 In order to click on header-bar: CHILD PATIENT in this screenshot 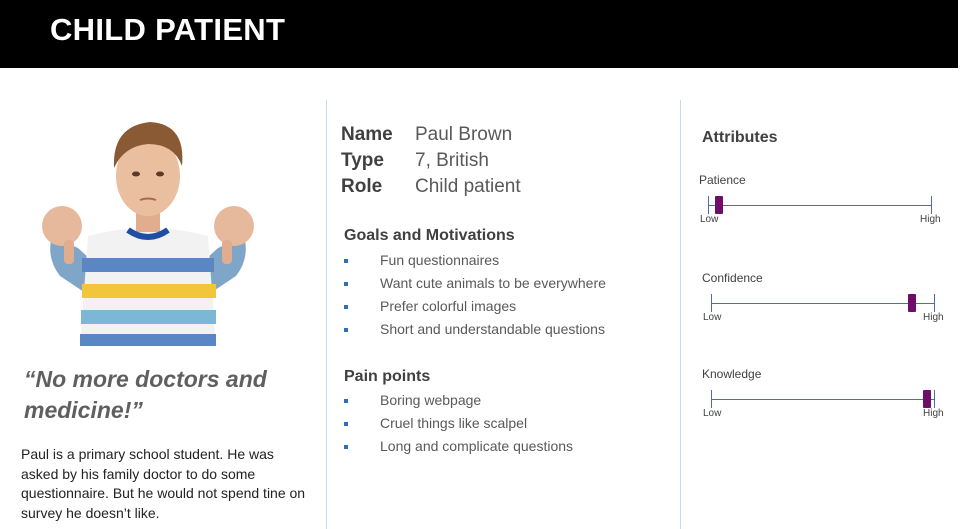, I will do `click(479, 34)`.